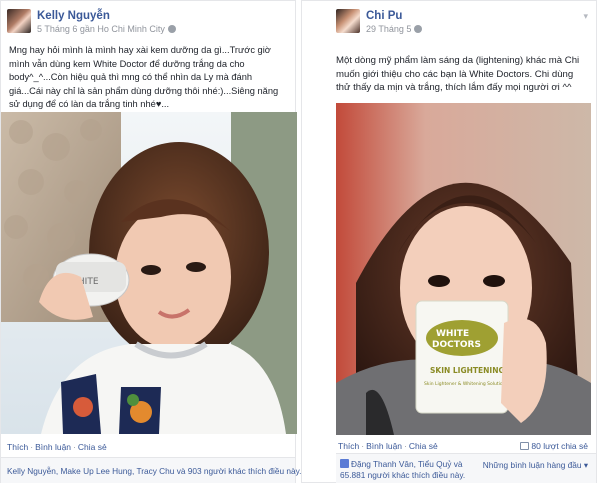 This screenshot has height=483, width=597. Describe the element at coordinates (467, 370) in the screenshot. I see `product-label: SKIN LIGHTENING` at that location.